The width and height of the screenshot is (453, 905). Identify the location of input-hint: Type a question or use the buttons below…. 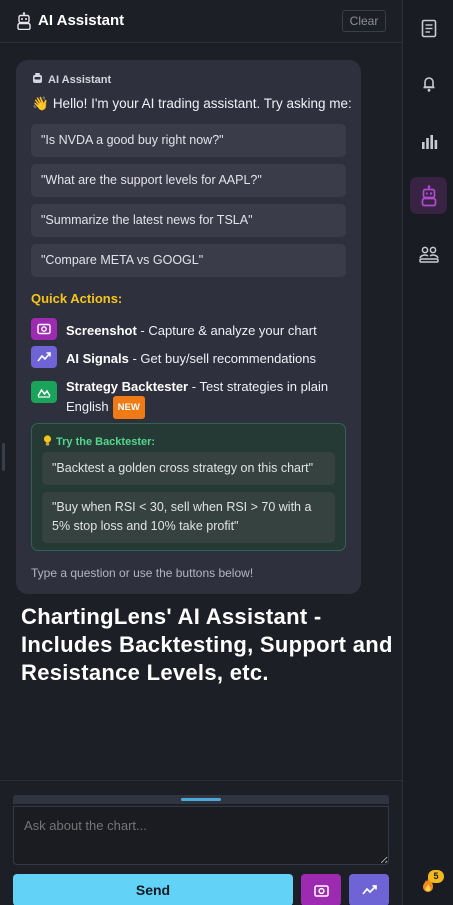
(142, 573).